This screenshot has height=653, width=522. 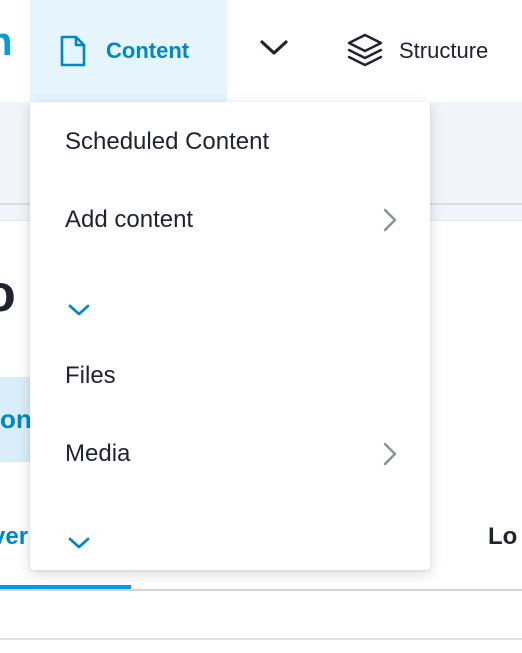 What do you see at coordinates (261, 590) in the screenshot?
I see `tabs-divider` at bounding box center [261, 590].